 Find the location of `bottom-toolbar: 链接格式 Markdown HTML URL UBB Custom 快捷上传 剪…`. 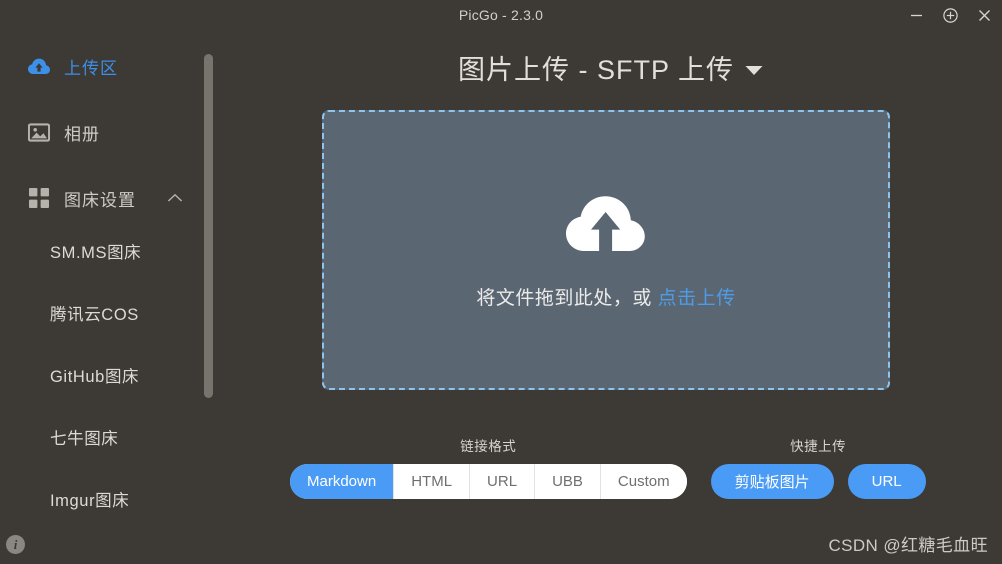

bottom-toolbar: 链接格式 Markdown HTML URL UBB Custom 快捷上传 剪… is located at coordinates (611, 467).